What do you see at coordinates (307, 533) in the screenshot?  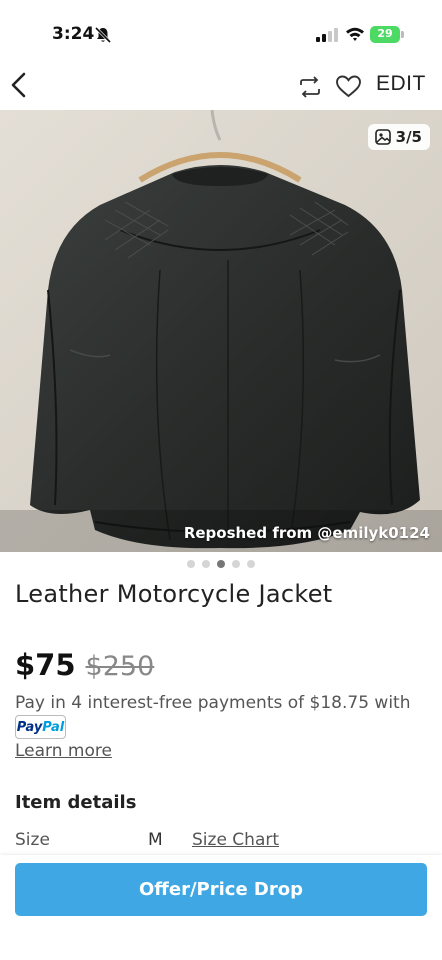 I see `repost-credit-text: Reposhed from @emilyk0124` at bounding box center [307, 533].